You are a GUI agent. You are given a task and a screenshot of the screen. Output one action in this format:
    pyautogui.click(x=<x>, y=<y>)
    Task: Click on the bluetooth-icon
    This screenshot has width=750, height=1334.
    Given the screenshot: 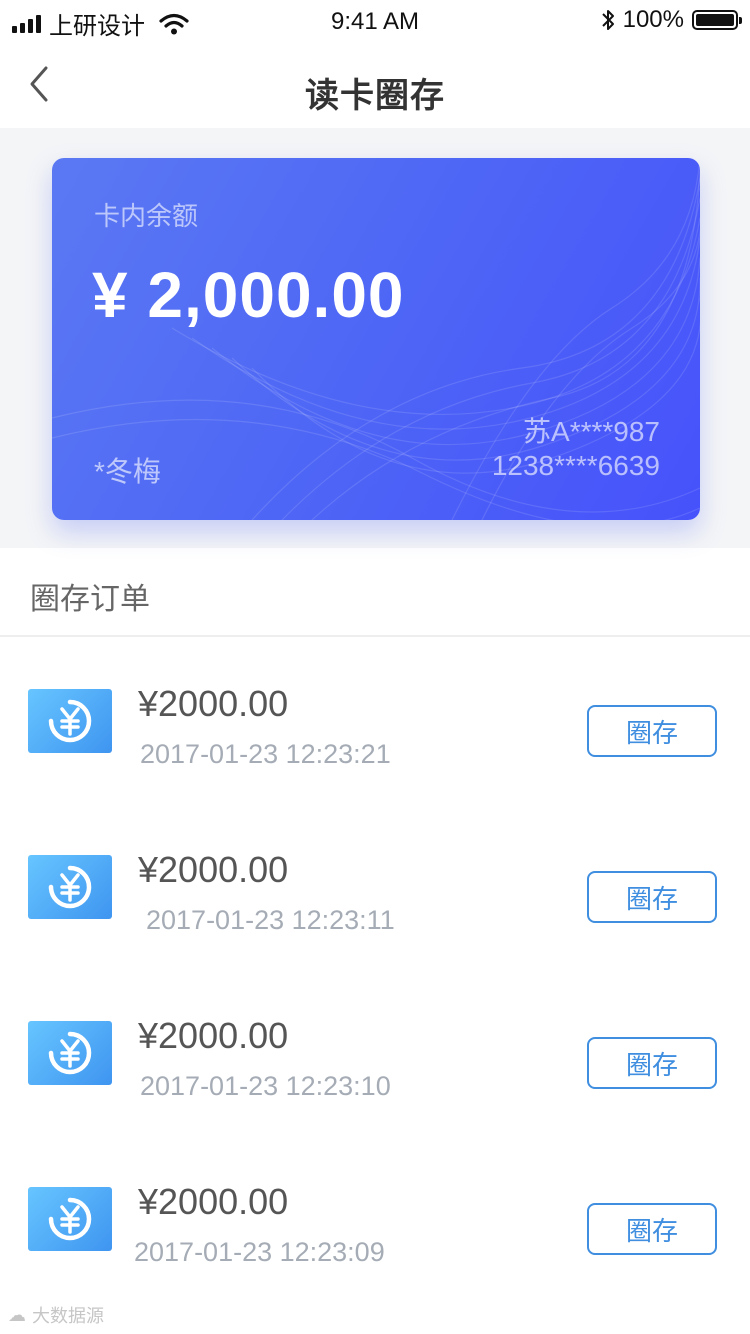 What is the action you would take?
    pyautogui.click(x=607, y=20)
    